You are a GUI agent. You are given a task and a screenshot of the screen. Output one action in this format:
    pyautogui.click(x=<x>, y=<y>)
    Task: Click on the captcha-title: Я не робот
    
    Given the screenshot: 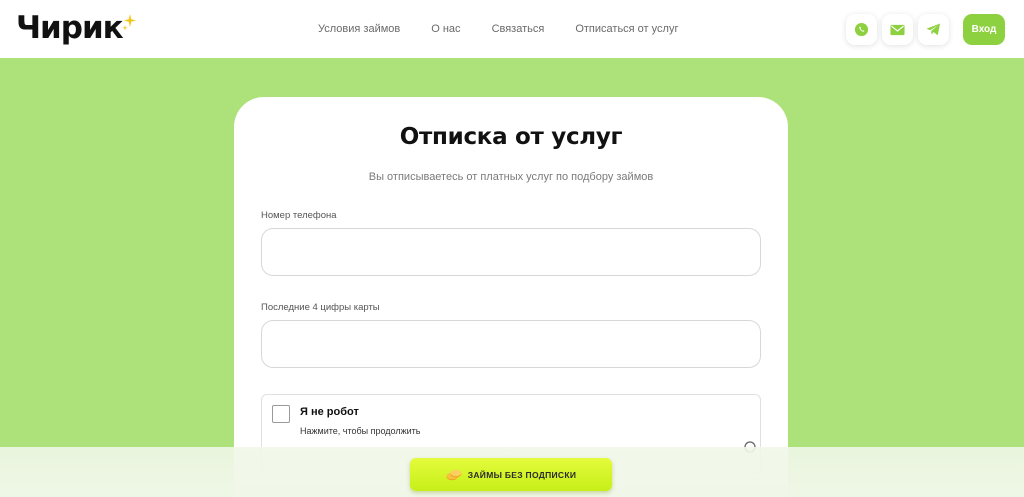 What is the action you would take?
    pyautogui.click(x=329, y=412)
    